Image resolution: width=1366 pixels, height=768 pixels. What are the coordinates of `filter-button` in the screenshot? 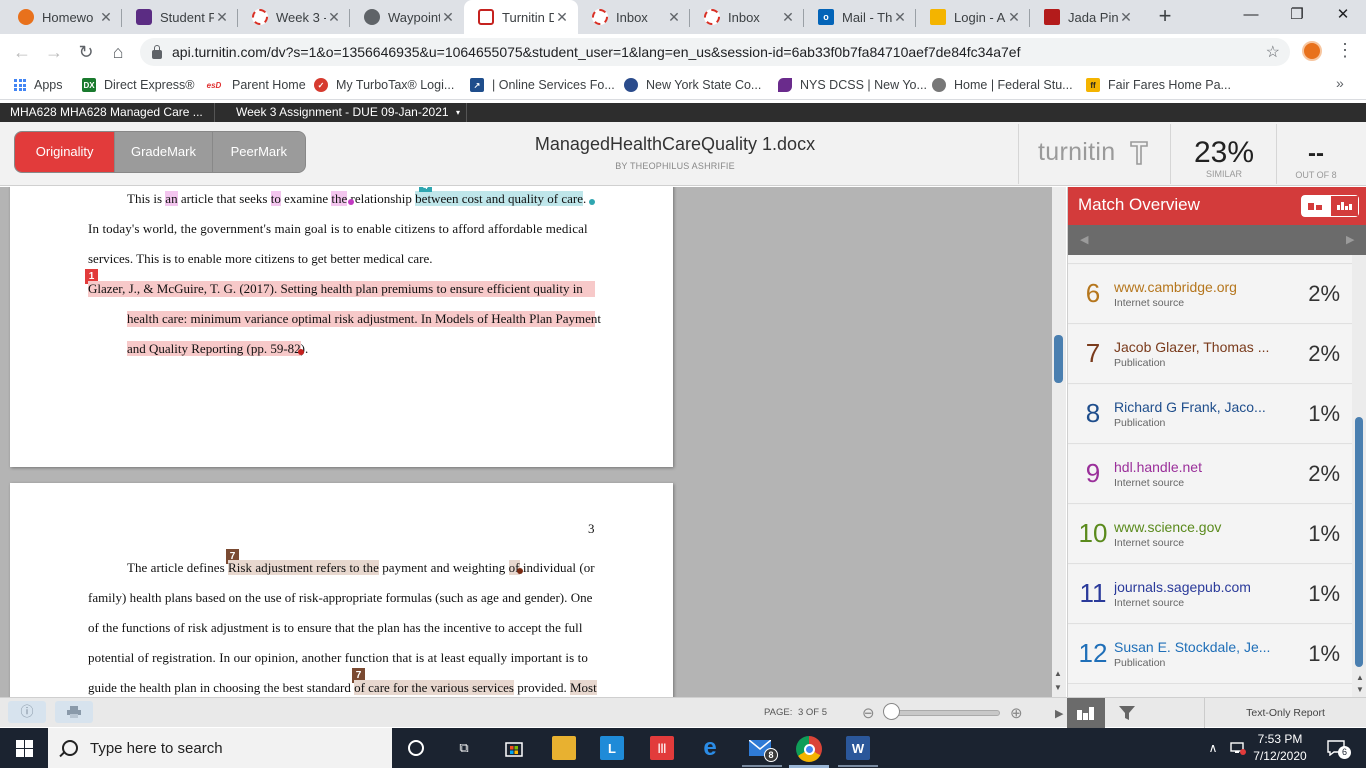 It's located at (1127, 713).